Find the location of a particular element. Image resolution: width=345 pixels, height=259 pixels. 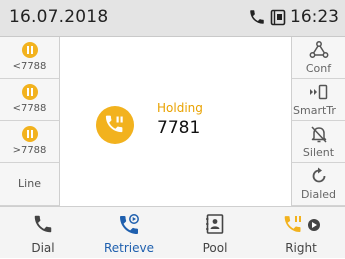

dial-label: Dial is located at coordinates (43, 248).